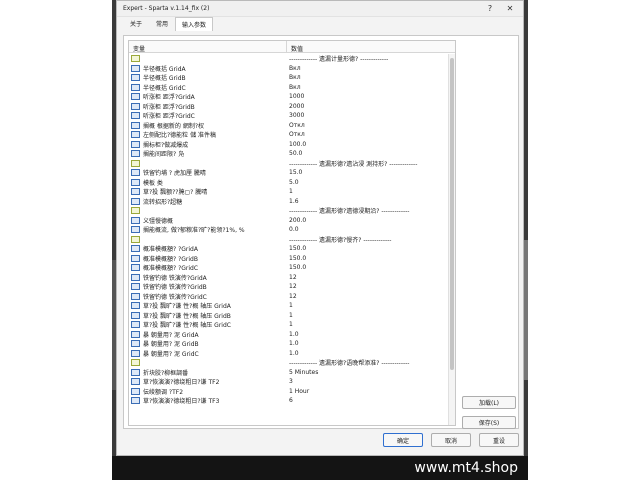  What do you see at coordinates (367, 182) in the screenshot?
I see `value-cell: 5.0` at bounding box center [367, 182].